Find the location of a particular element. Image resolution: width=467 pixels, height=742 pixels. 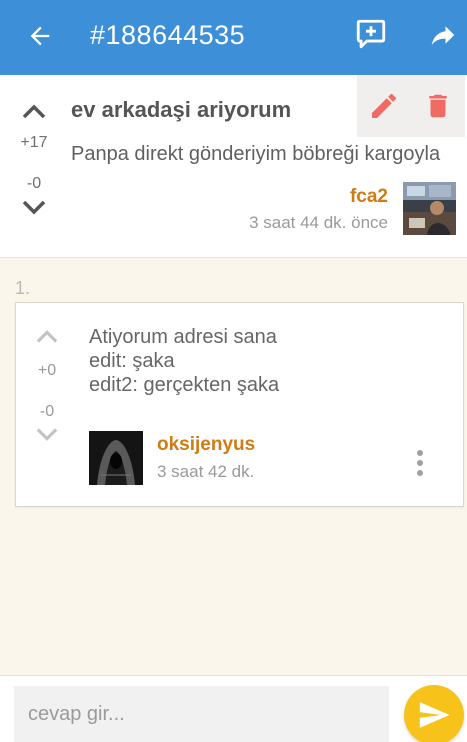

comment-line: edit2: gerçekten şaka is located at coordinates (184, 385).